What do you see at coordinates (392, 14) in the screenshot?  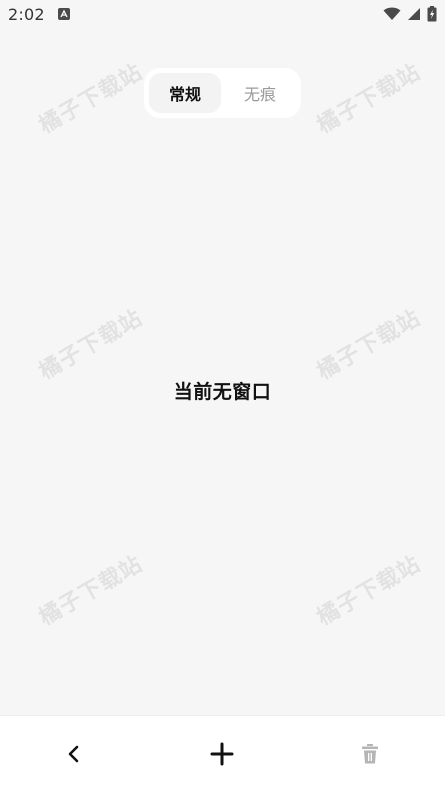 I see `wifi-icon` at bounding box center [392, 14].